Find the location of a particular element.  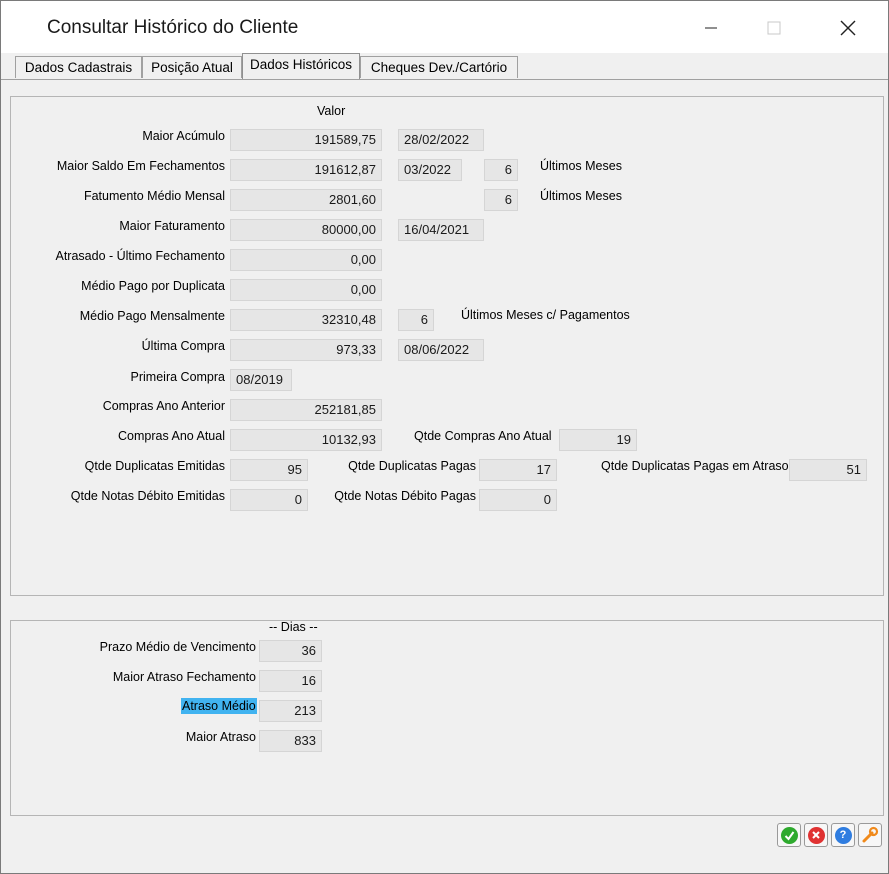

maior-atraso-fechamento-value: 16 is located at coordinates (290, 681).